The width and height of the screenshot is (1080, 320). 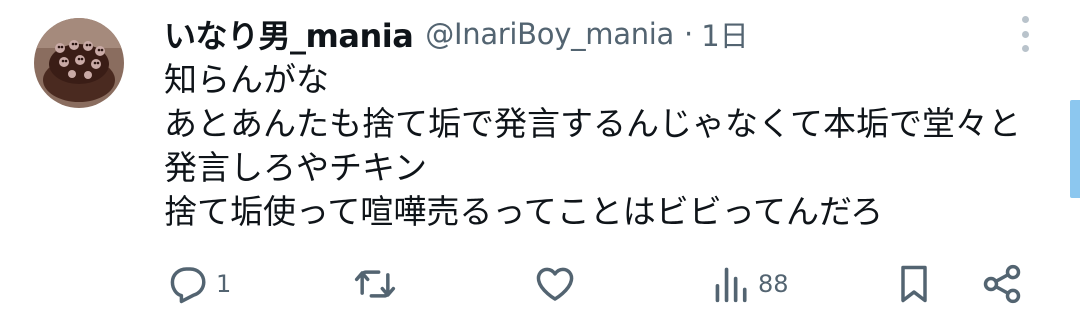 What do you see at coordinates (773, 284) in the screenshot?
I see `views-count: 88` at bounding box center [773, 284].